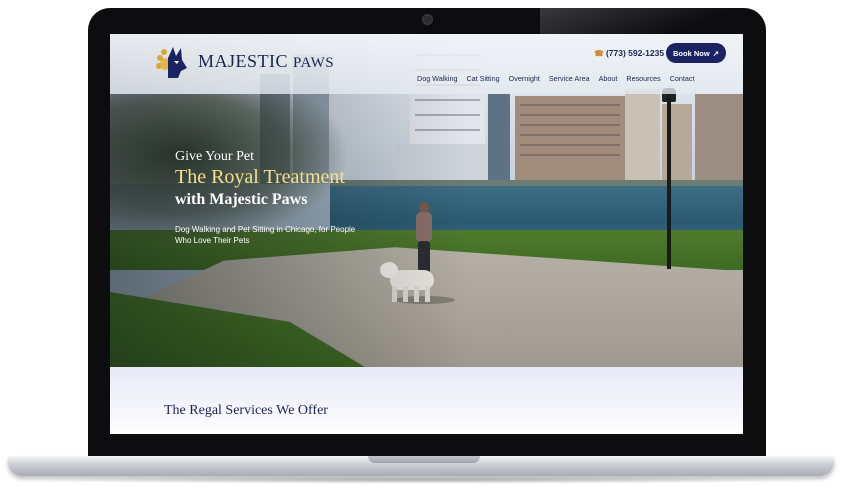 The image size is (841, 487). I want to click on phone-link: ☎ (773) 592-1235, so click(629, 53).